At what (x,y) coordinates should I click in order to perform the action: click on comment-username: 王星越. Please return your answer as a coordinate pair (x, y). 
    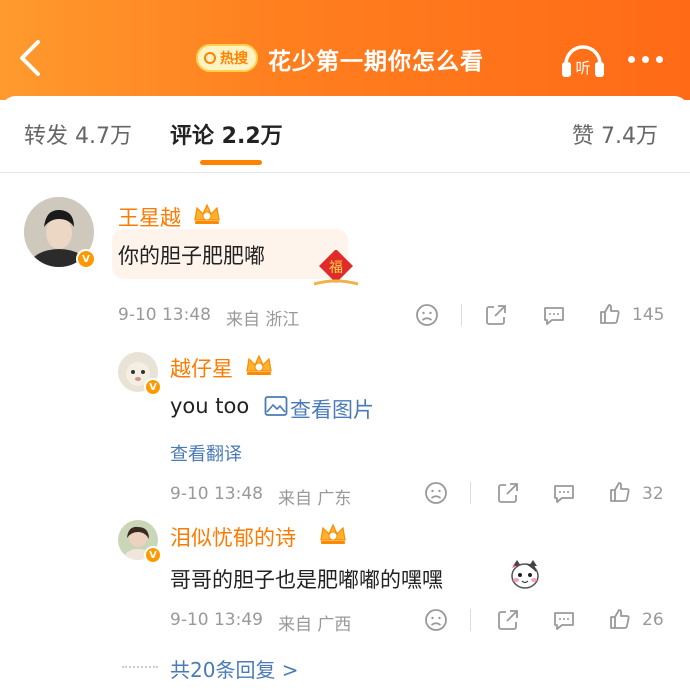
    Looking at the image, I should click on (149, 217).